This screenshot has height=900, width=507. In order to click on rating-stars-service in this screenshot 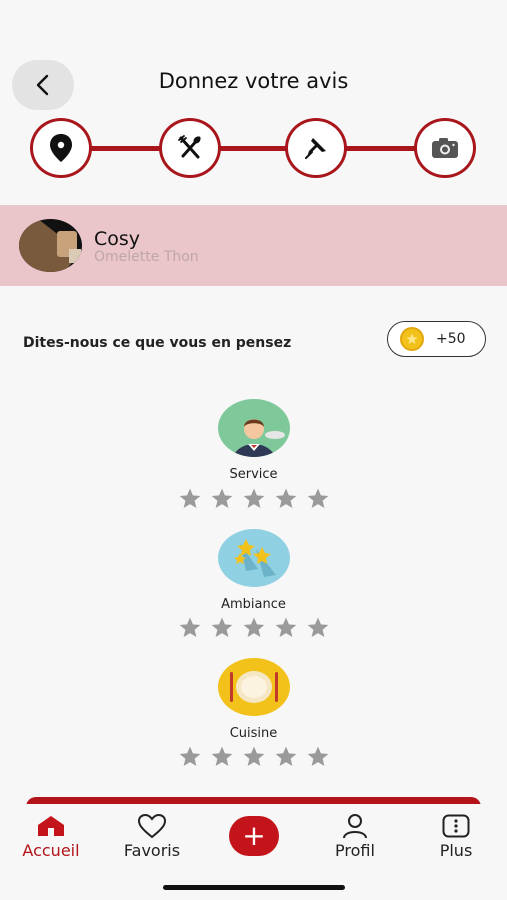, I will do `click(254, 499)`.